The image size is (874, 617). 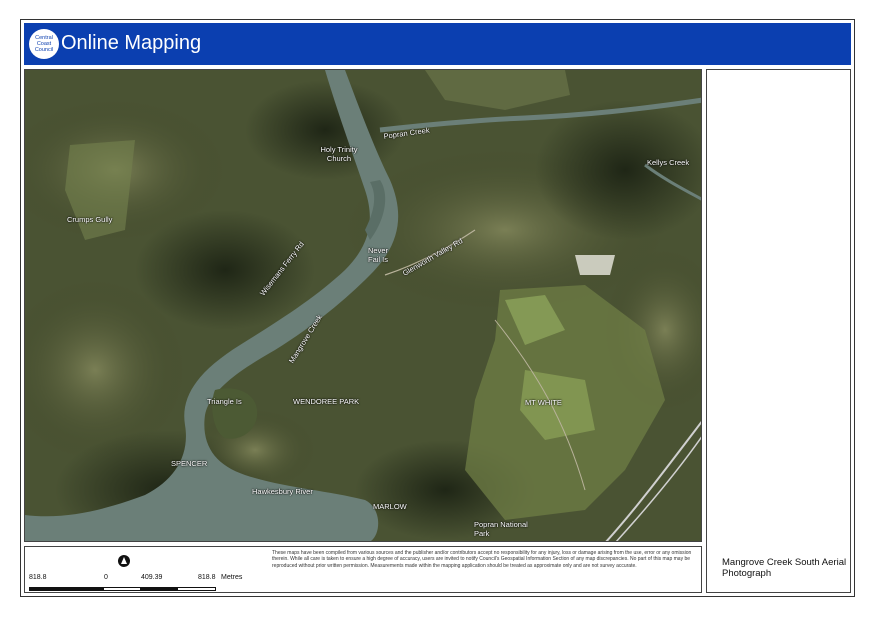 I want to click on scale-bar, so click(x=122, y=589).